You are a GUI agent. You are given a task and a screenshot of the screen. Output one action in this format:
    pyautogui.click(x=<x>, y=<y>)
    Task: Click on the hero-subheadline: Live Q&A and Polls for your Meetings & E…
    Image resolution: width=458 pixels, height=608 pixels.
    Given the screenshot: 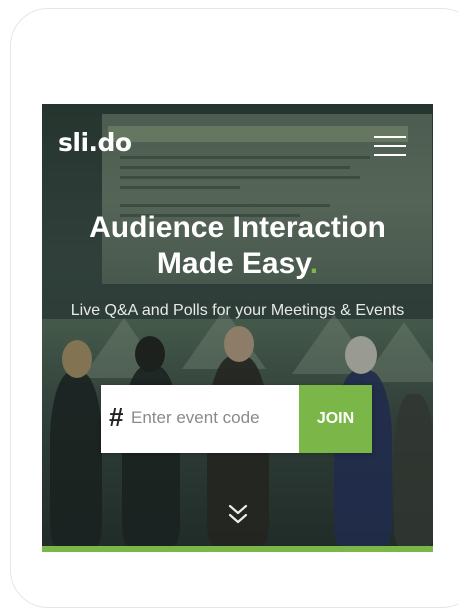 What is the action you would take?
    pyautogui.click(x=237, y=310)
    